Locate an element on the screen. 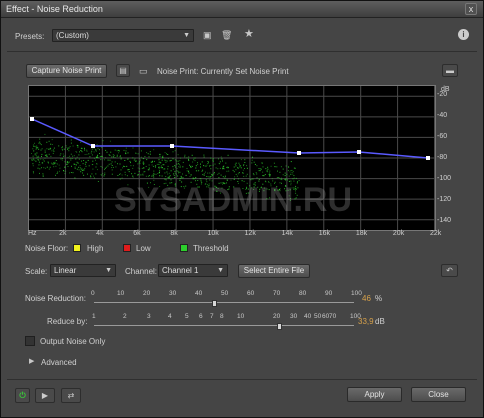 The width and height of the screenshot is (484, 418). threshold-curve is located at coordinates (230, 138).